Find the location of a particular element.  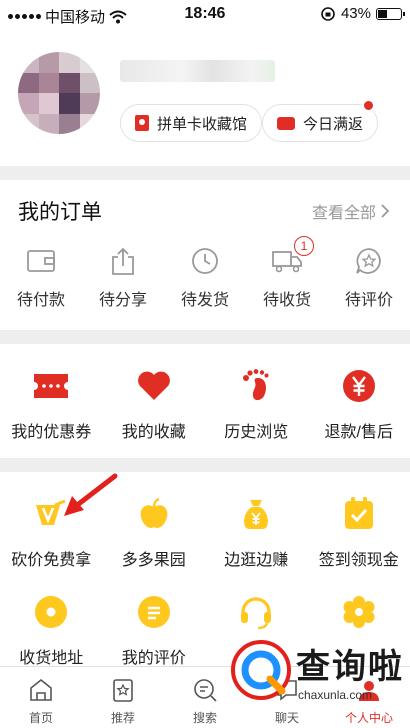

see-all-orders-link: 查看全部 is located at coordinates (351, 211).